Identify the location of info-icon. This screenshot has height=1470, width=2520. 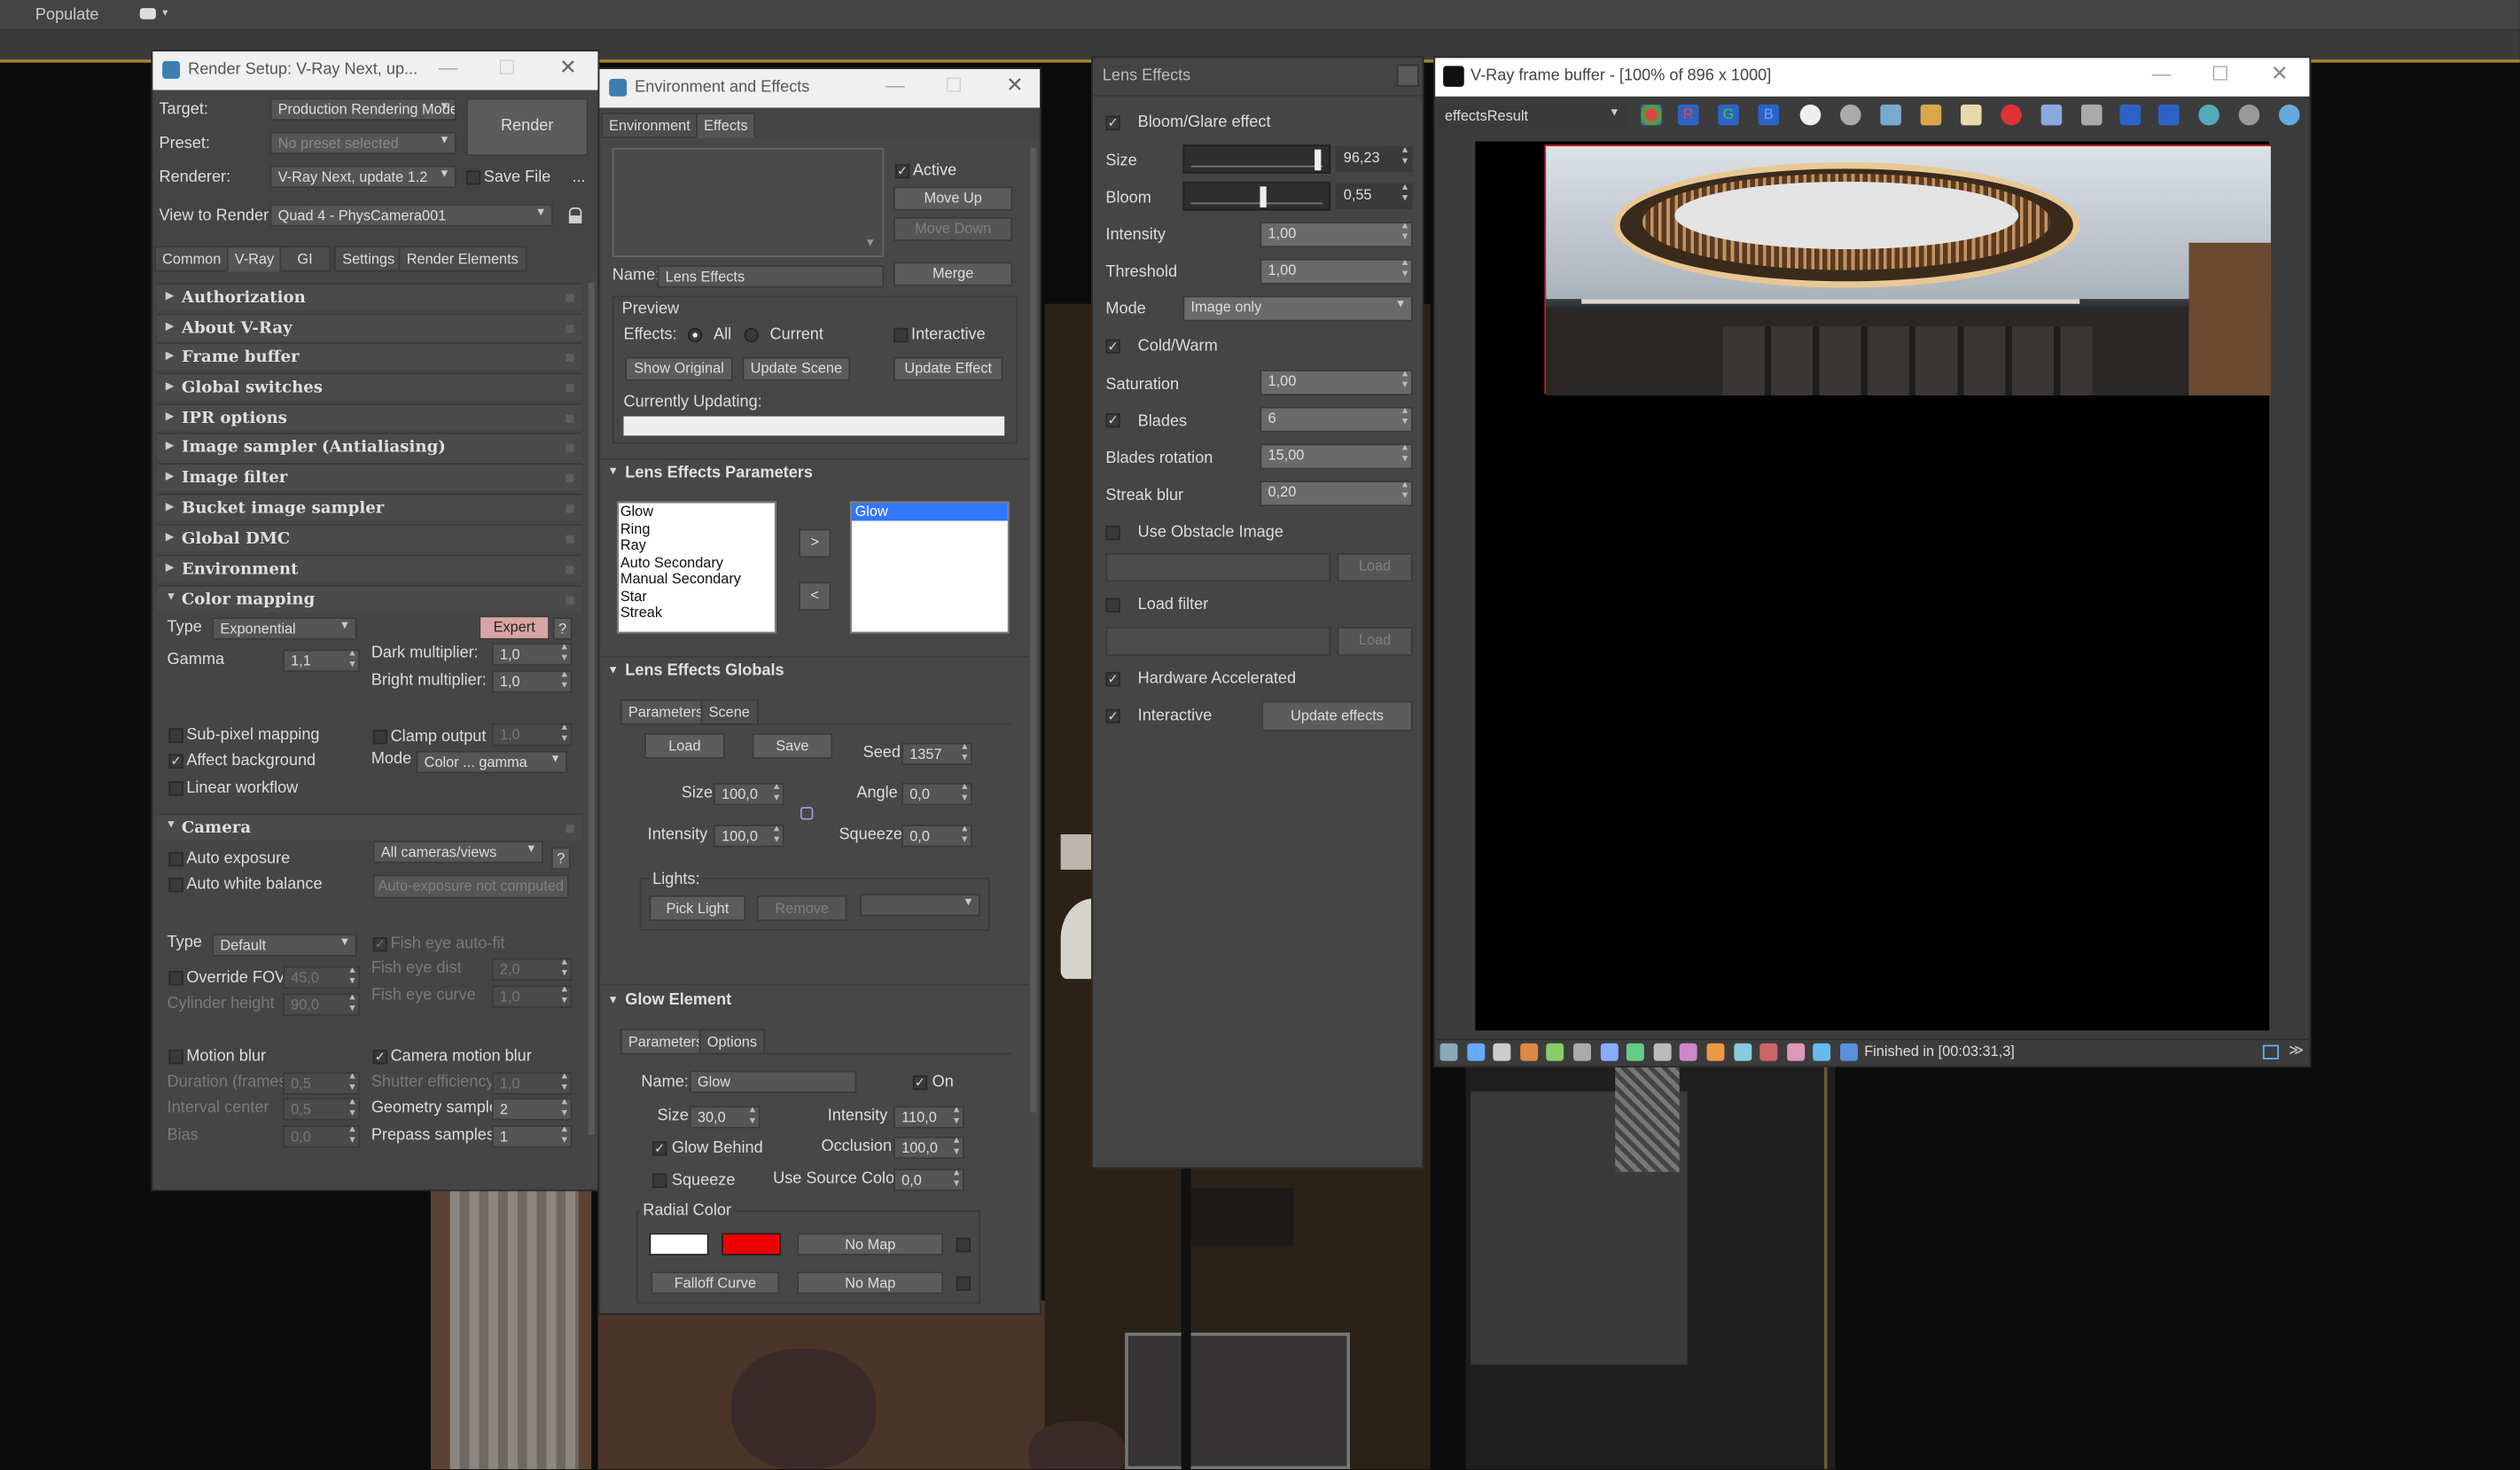
(1502, 1052).